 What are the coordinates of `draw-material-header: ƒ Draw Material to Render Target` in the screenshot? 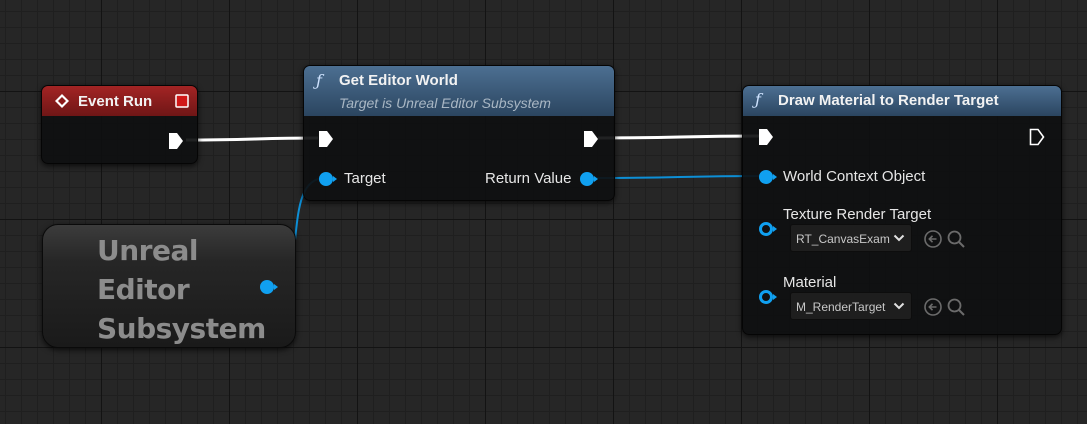 It's located at (902, 101).